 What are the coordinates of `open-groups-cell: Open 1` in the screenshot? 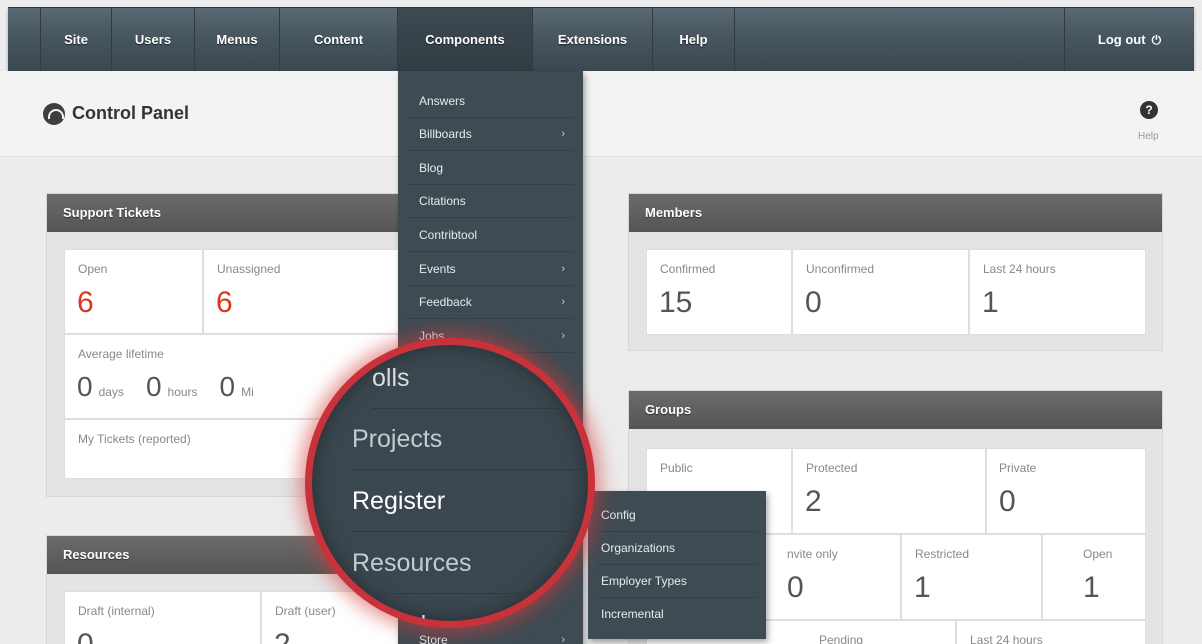 It's located at (1094, 577).